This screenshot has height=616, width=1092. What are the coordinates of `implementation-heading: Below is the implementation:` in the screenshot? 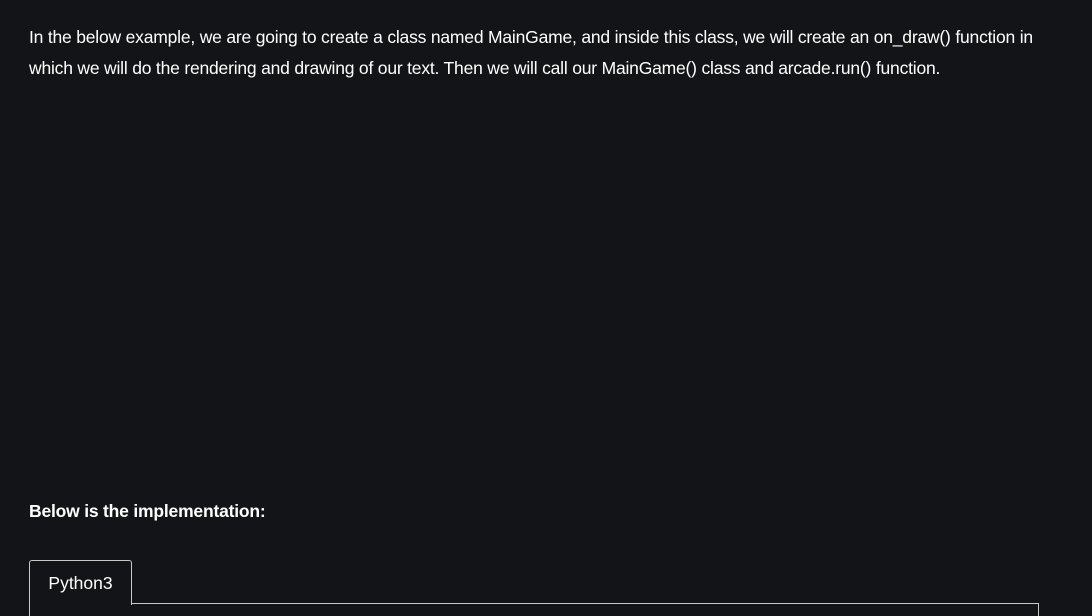 It's located at (147, 511).